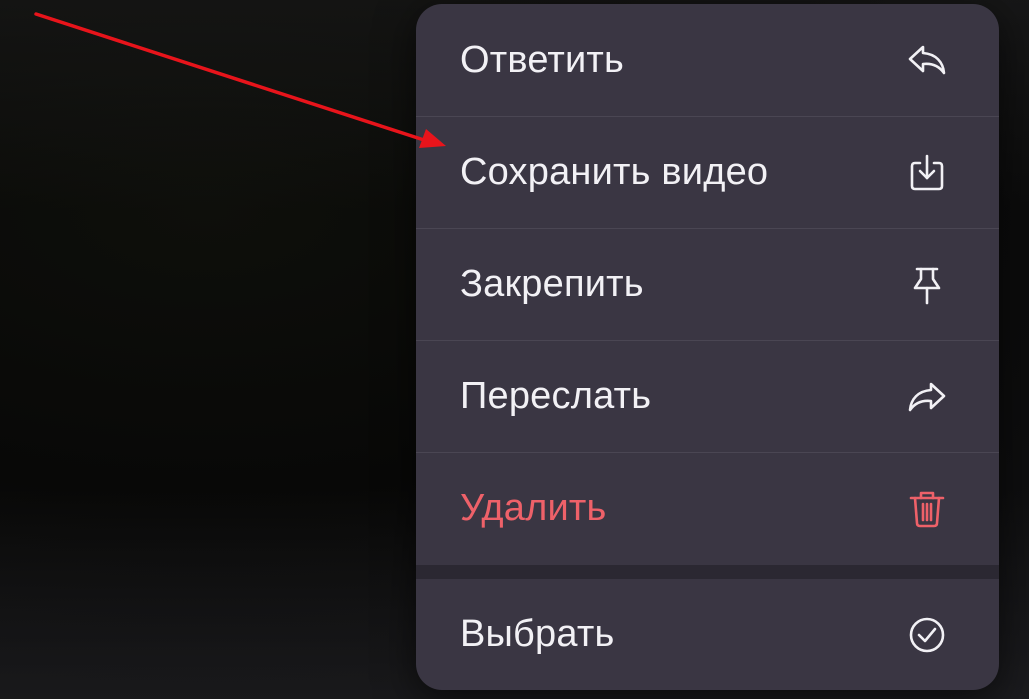 The image size is (1029, 699). What do you see at coordinates (927, 173) in the screenshot?
I see `save-download-icon` at bounding box center [927, 173].